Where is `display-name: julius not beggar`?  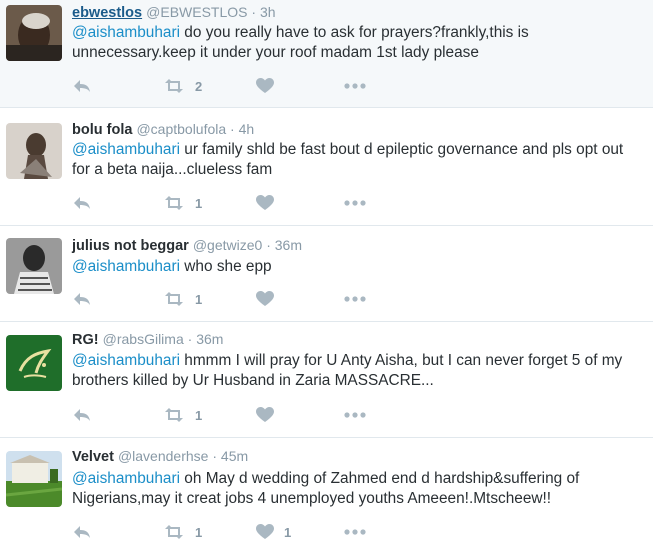
display-name: julius not beggar is located at coordinates (130, 246).